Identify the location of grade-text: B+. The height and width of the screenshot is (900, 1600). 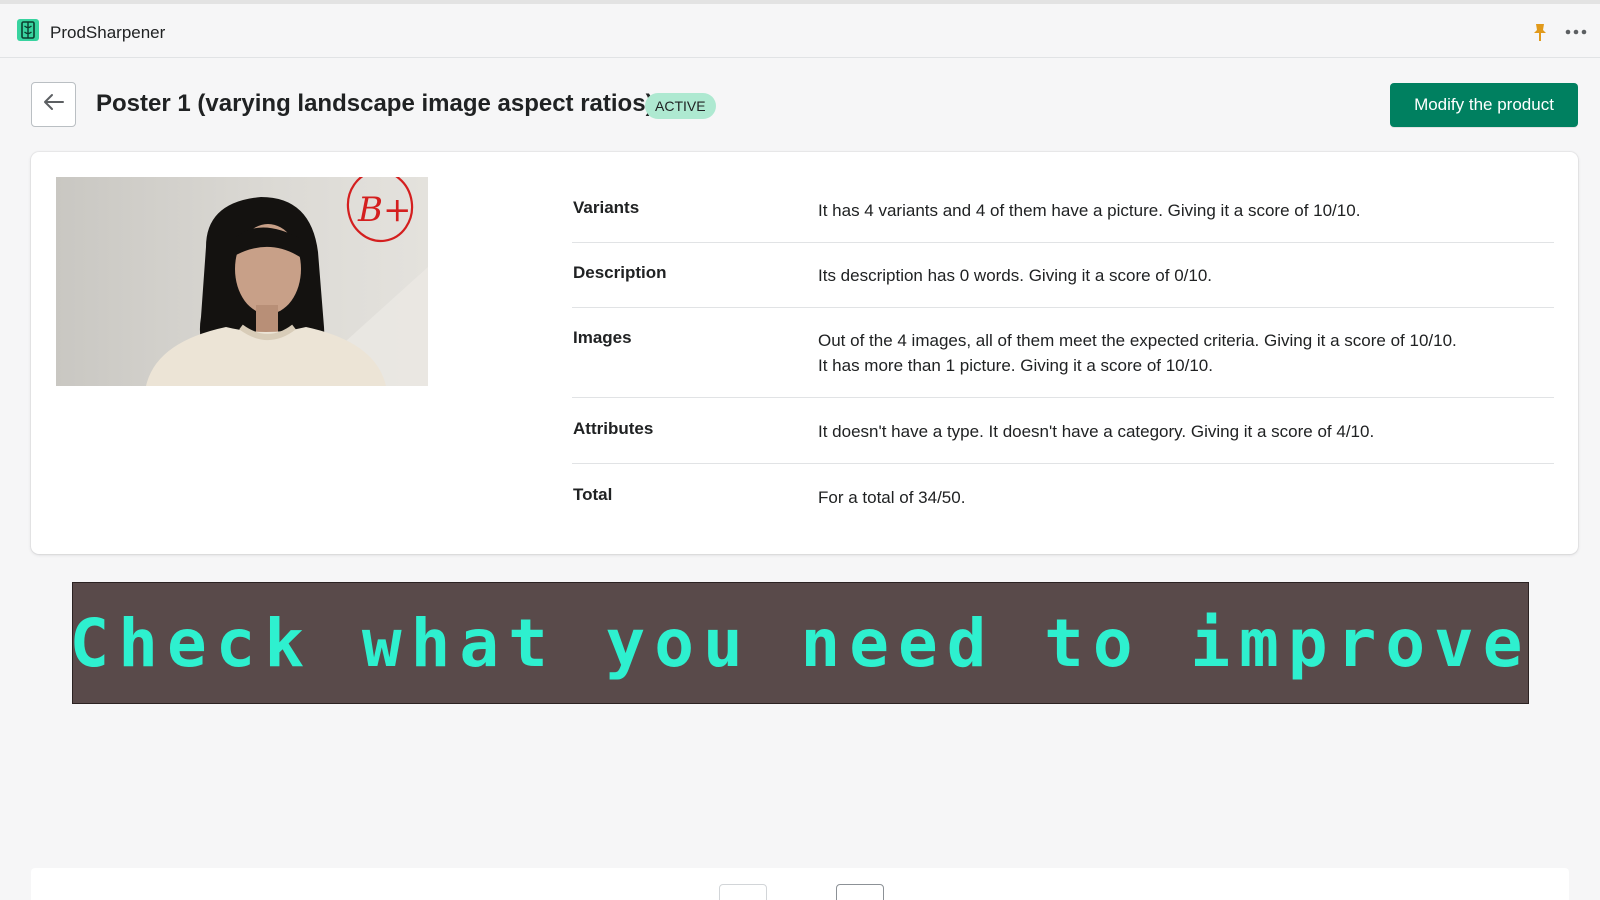
(384, 210).